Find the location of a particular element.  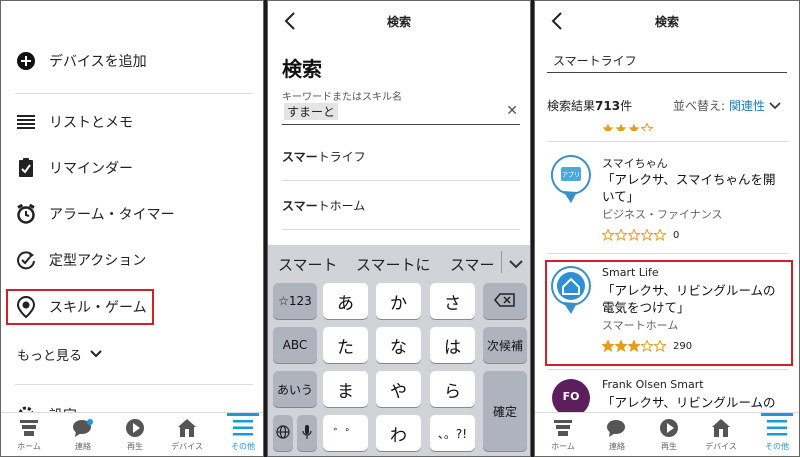

key-ka: か is located at coordinates (398, 301).